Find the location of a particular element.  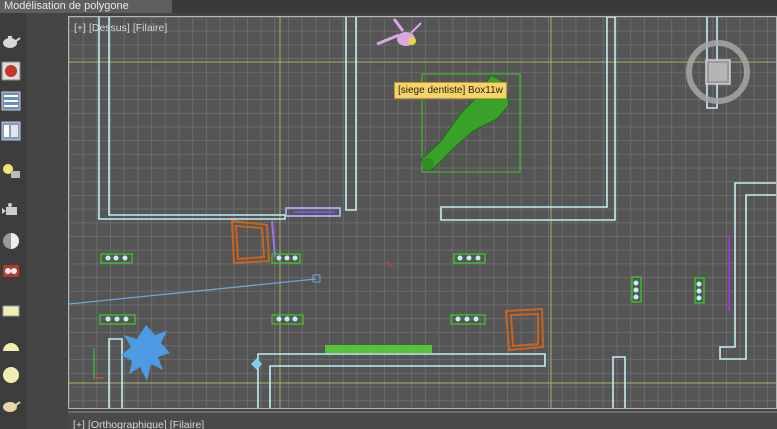

teapot-icon is located at coordinates (11, 41).